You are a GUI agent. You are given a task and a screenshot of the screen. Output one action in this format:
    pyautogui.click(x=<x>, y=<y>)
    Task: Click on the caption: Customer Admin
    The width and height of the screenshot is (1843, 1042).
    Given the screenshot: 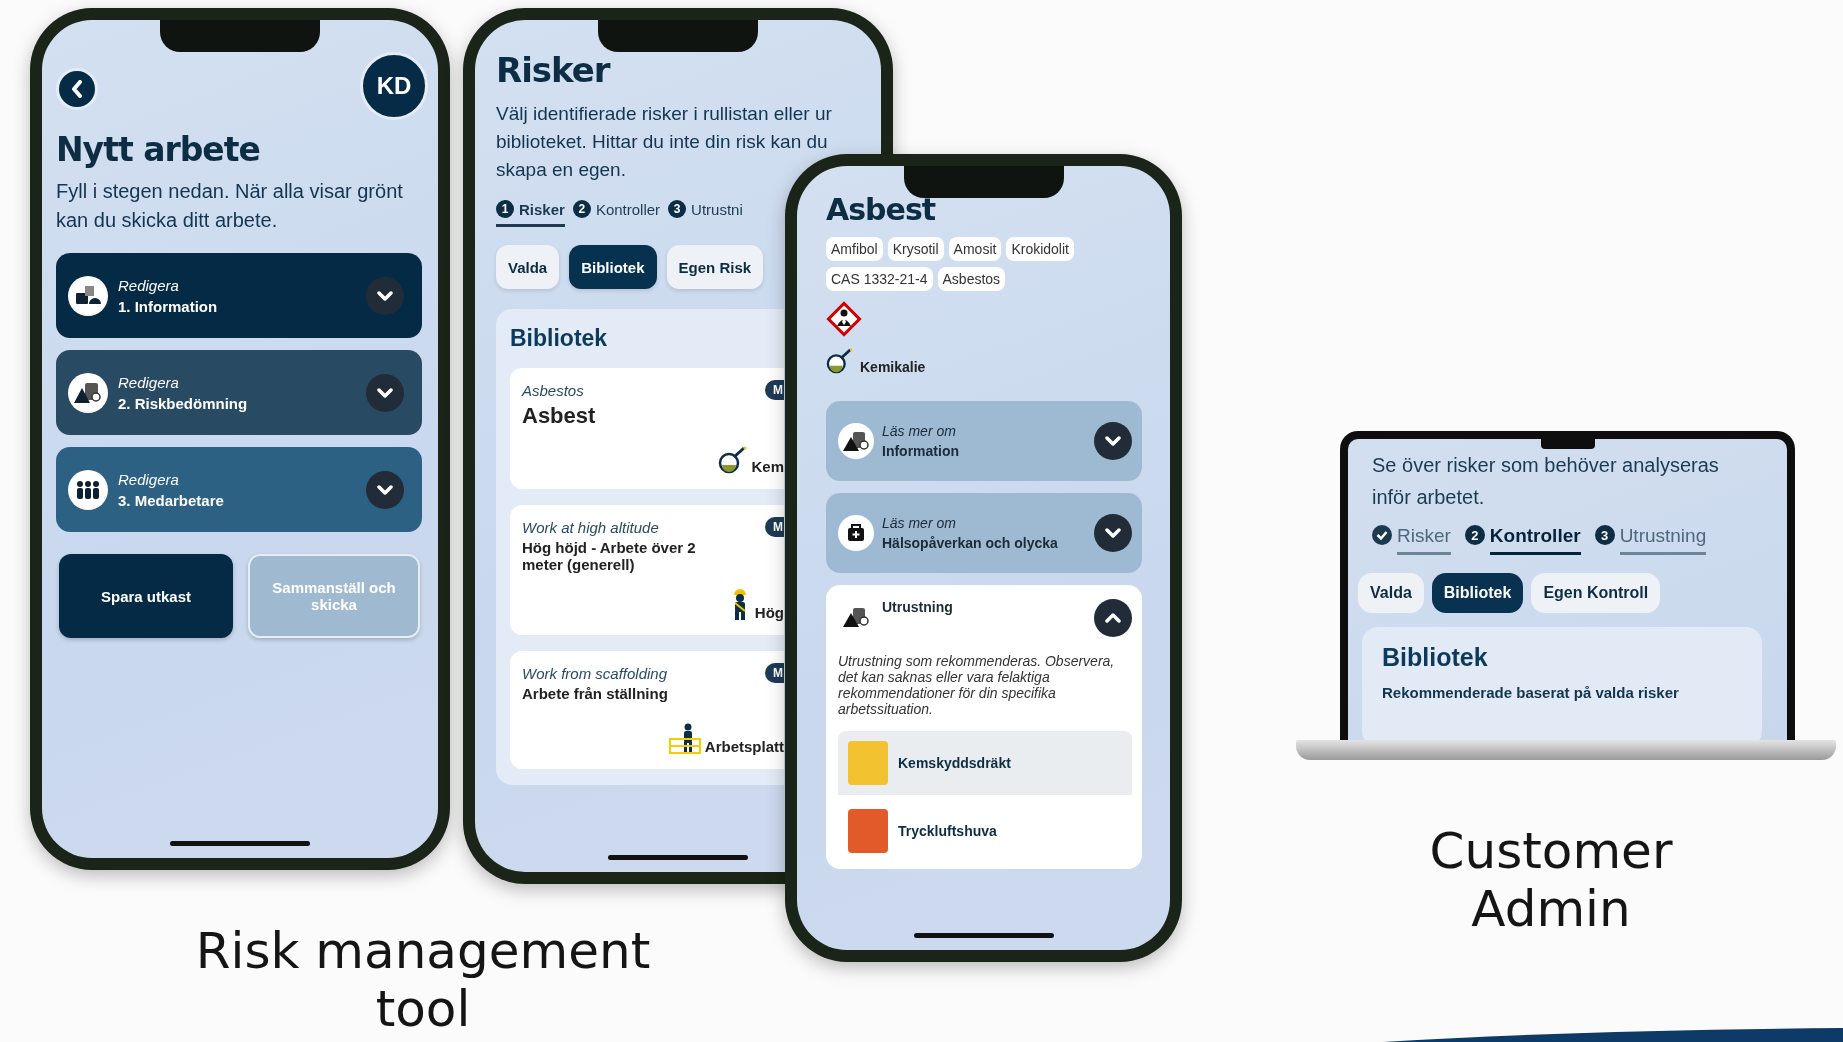 What is the action you would take?
    pyautogui.click(x=1551, y=880)
    